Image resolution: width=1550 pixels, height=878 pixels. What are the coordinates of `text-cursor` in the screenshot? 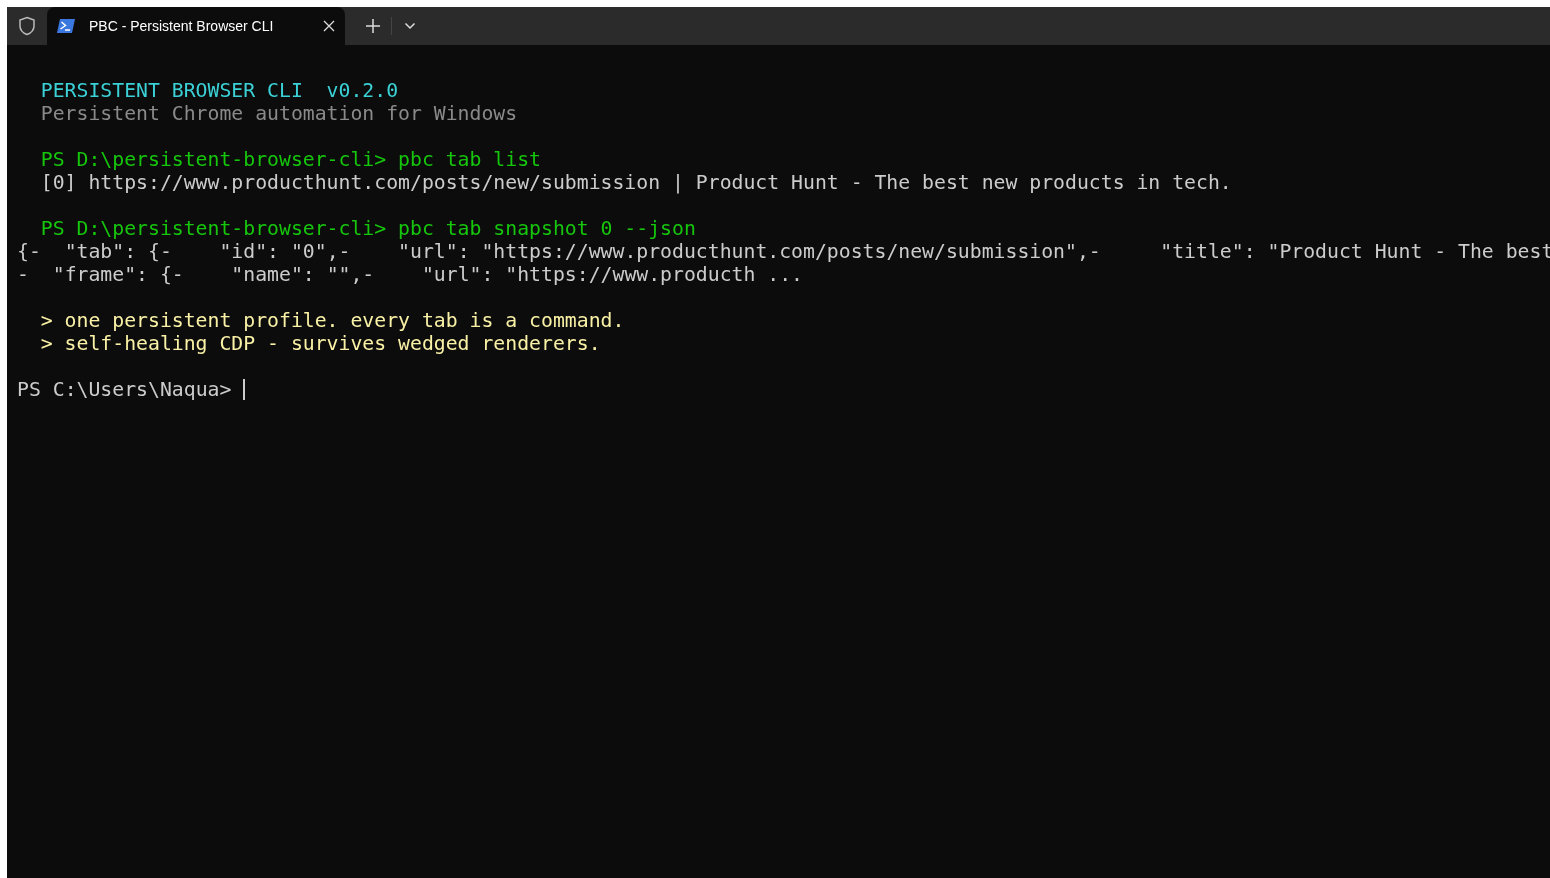 It's located at (244, 389).